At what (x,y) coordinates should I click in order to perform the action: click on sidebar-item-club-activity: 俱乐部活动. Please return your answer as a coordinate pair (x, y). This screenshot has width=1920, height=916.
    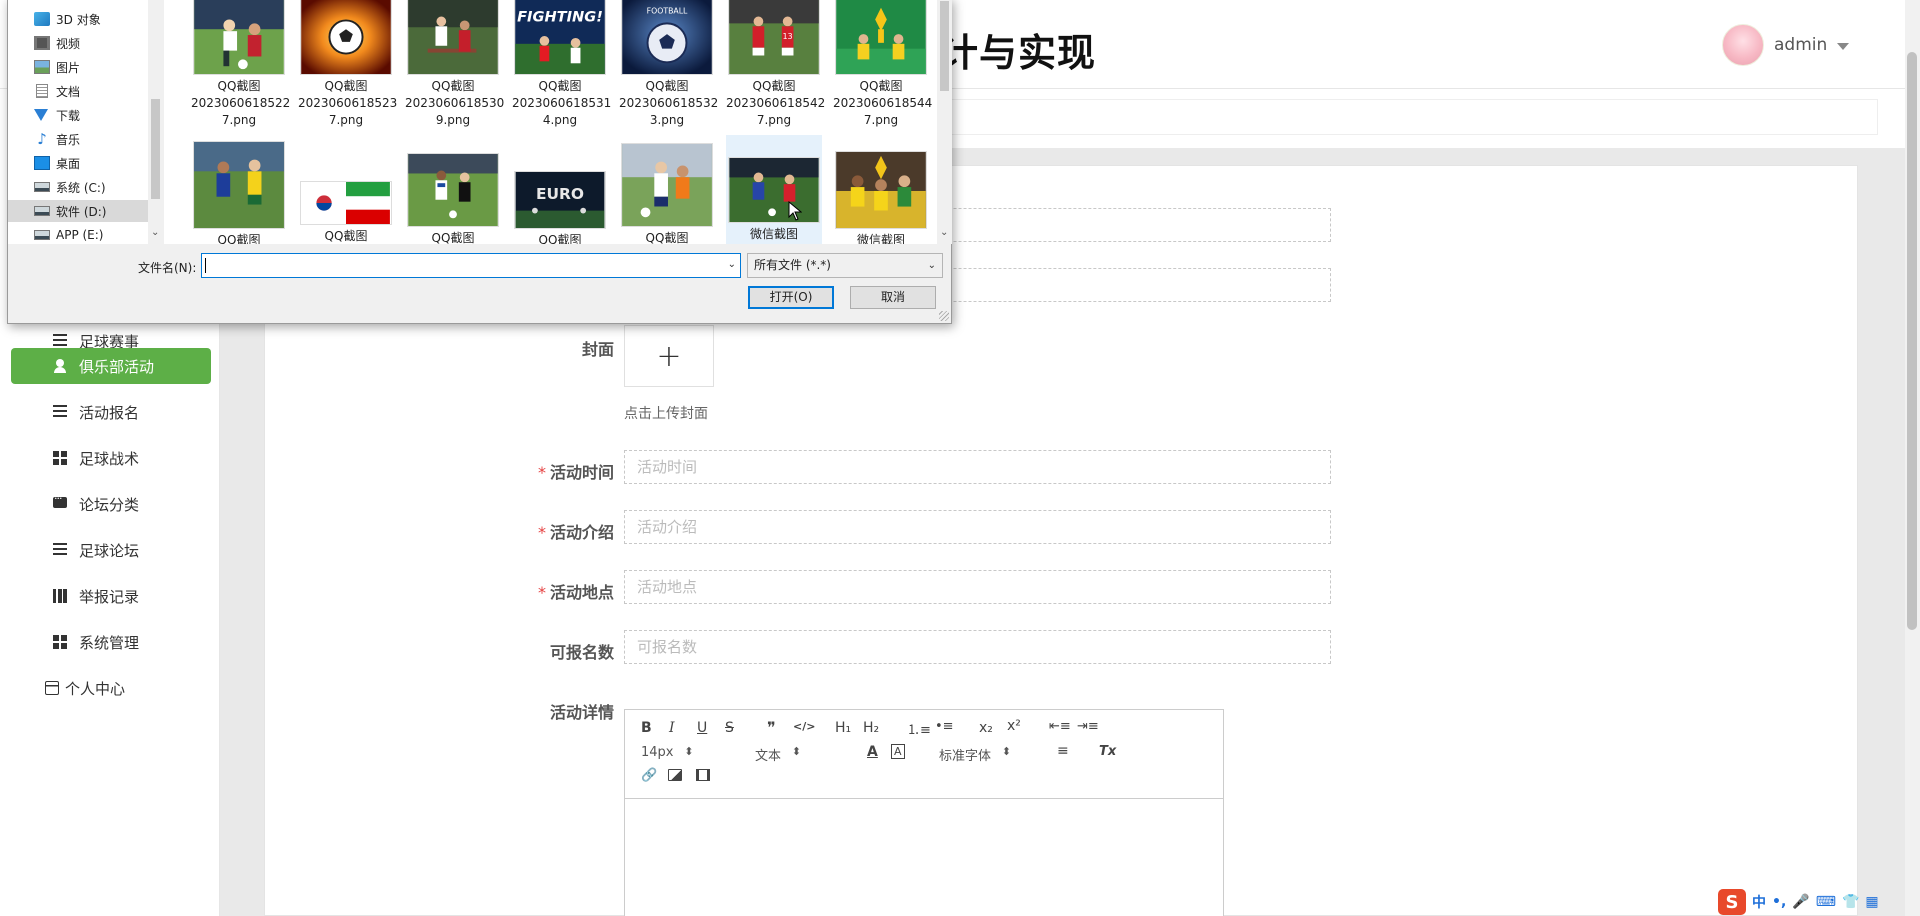
    Looking at the image, I should click on (111, 366).